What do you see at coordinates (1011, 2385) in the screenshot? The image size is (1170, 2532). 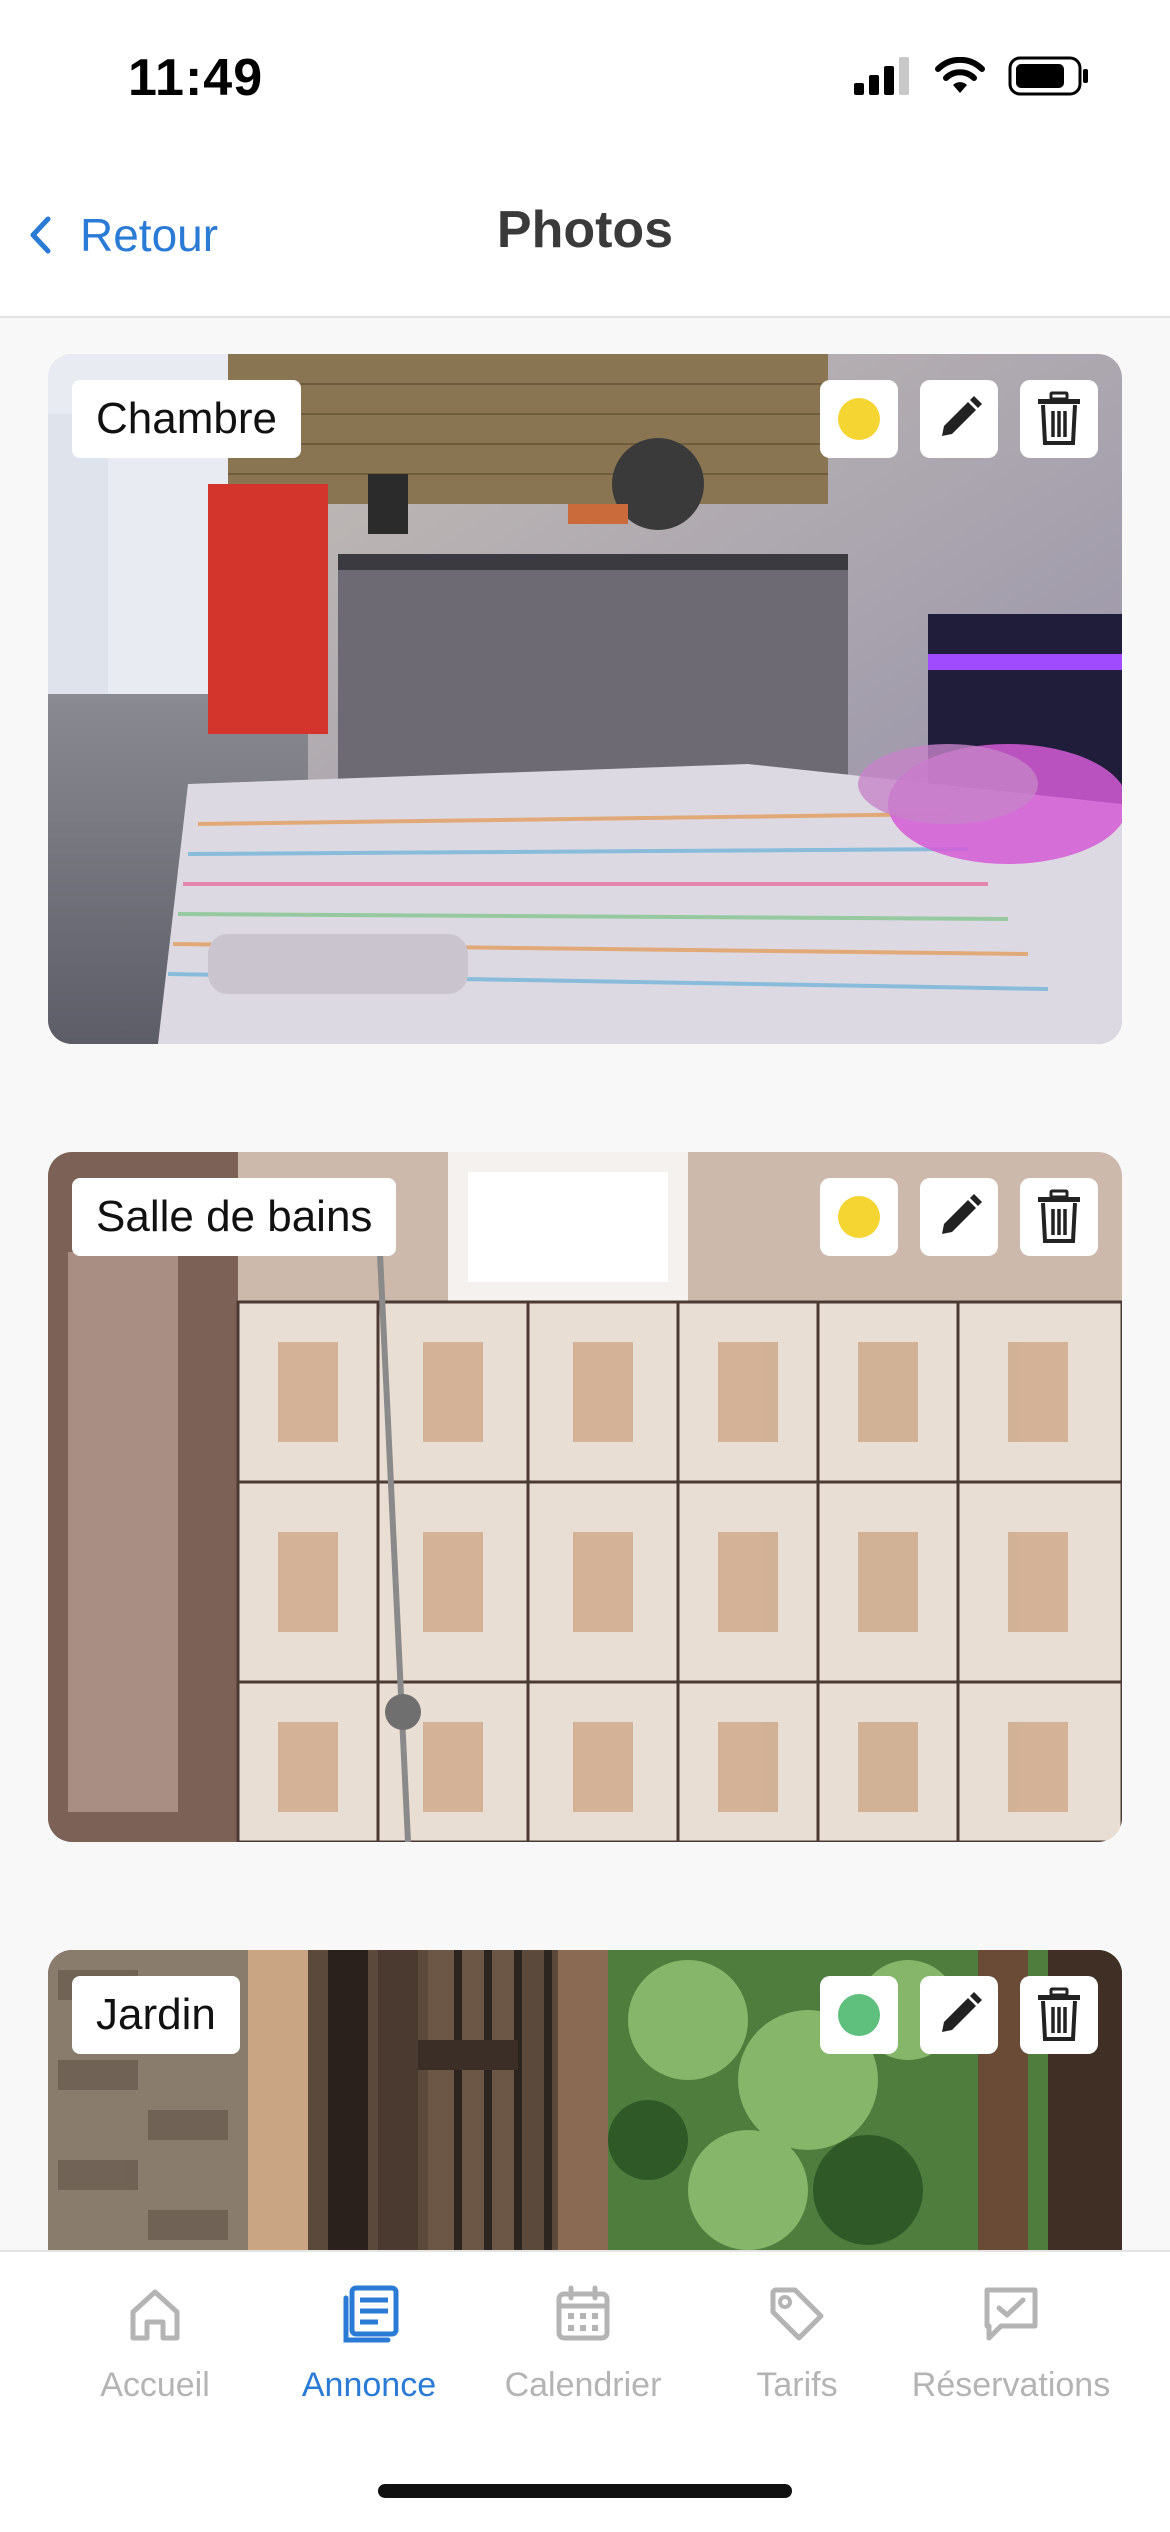 I see `tab-label: Réservations` at bounding box center [1011, 2385].